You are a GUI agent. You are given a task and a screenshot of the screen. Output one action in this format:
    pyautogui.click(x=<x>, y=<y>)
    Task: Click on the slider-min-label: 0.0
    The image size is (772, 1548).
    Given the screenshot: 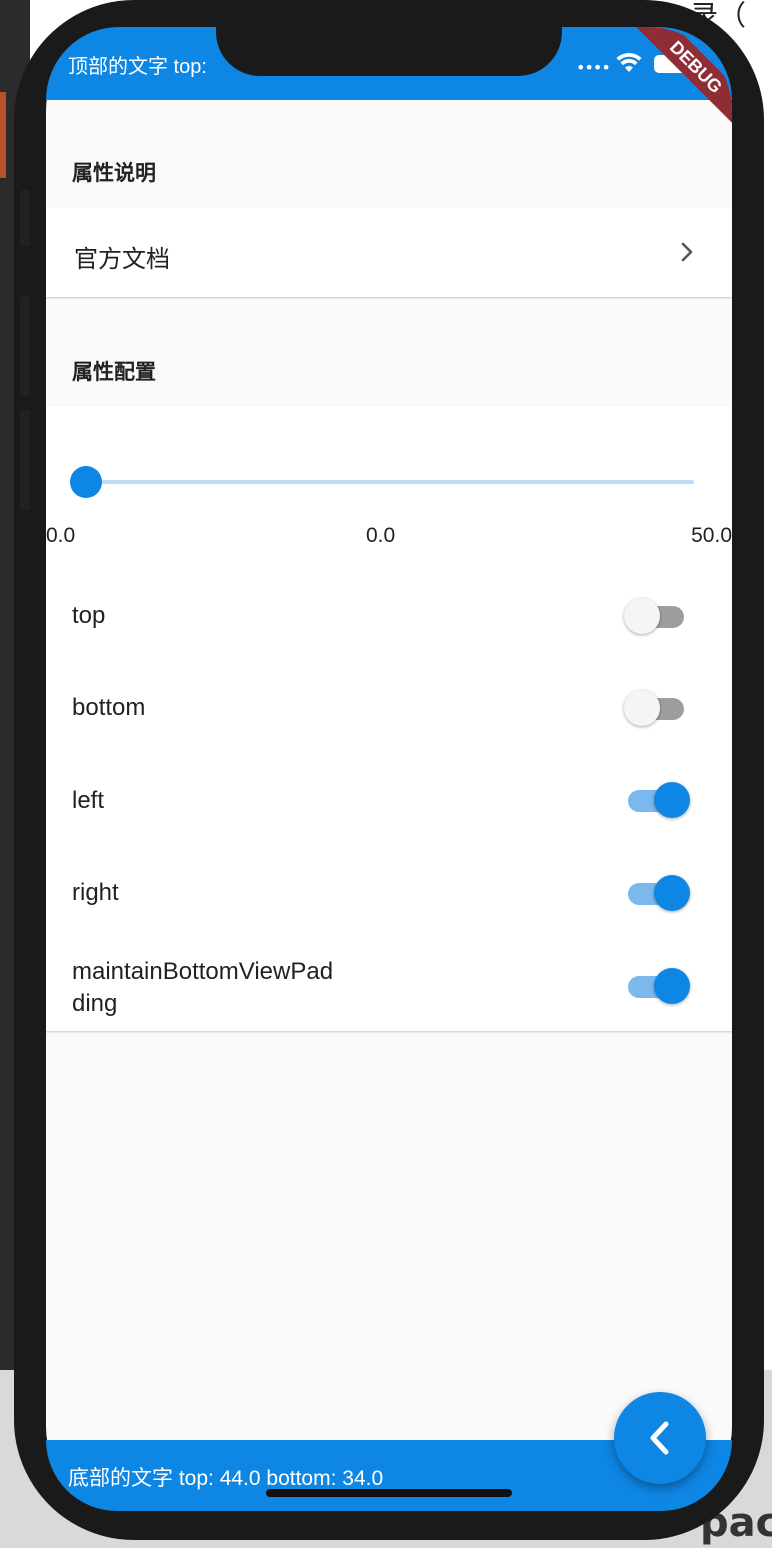 What is the action you would take?
    pyautogui.click(x=61, y=535)
    